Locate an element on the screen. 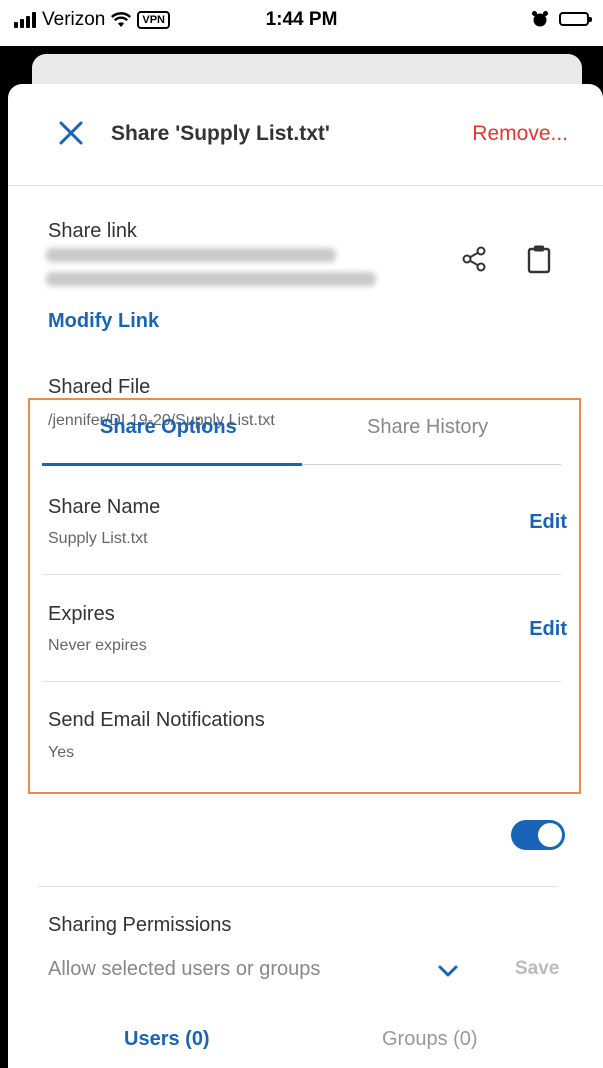 The image size is (603, 1068). tab-groups: Groups (0) is located at coordinates (430, 1039).